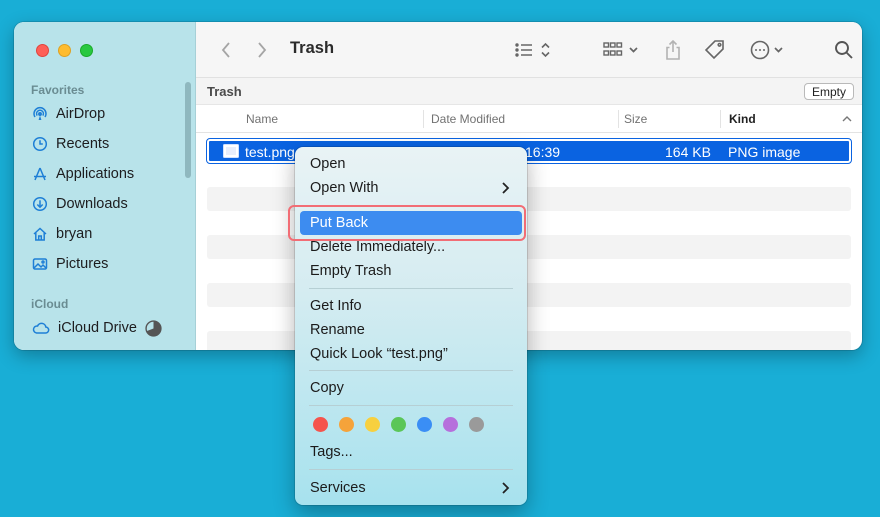 Image resolution: width=880 pixels, height=517 pixels. Describe the element at coordinates (828, 91) in the screenshot. I see `empty-trash-button: Empty` at that location.